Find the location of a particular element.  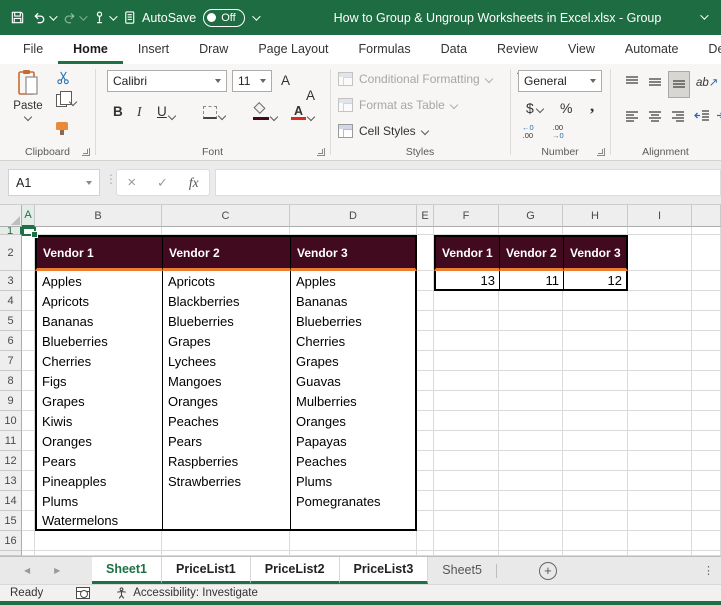

cell-I10 is located at coordinates (660, 421).